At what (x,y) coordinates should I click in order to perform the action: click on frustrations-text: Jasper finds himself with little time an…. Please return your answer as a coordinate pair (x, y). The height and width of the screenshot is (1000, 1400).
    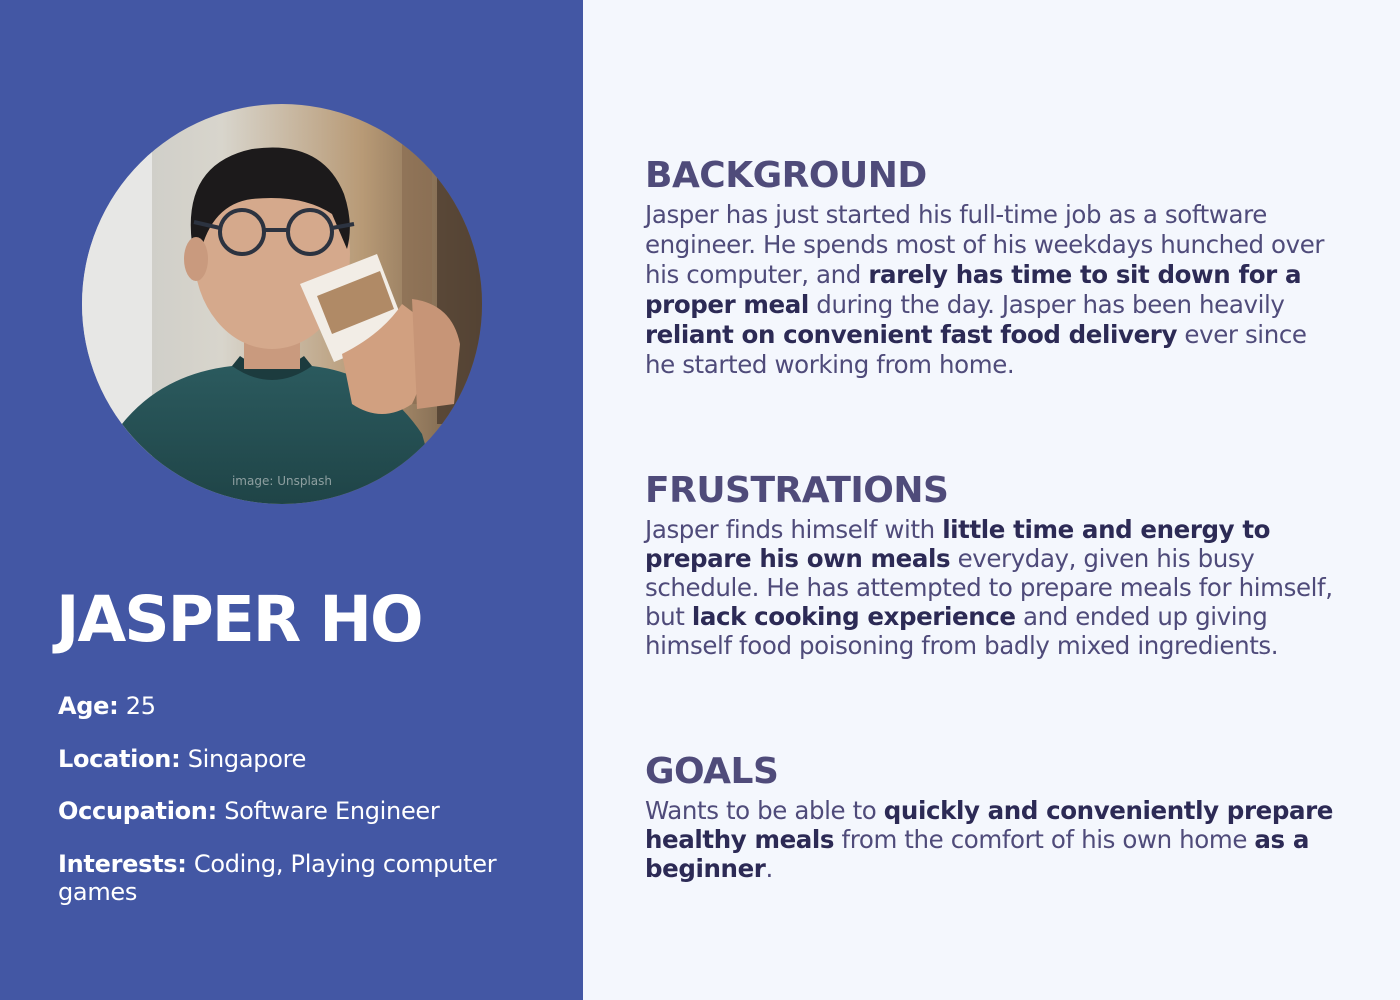
    Looking at the image, I should click on (990, 587).